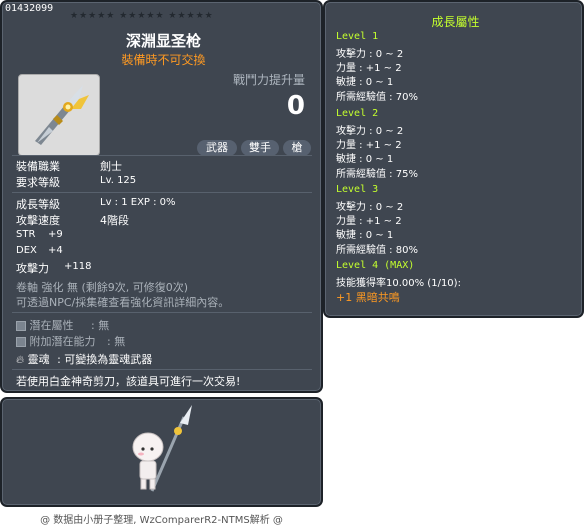 The width and height of the screenshot is (585, 526). What do you see at coordinates (55, 250) in the screenshot?
I see `stat-dex-value: +4` at bounding box center [55, 250].